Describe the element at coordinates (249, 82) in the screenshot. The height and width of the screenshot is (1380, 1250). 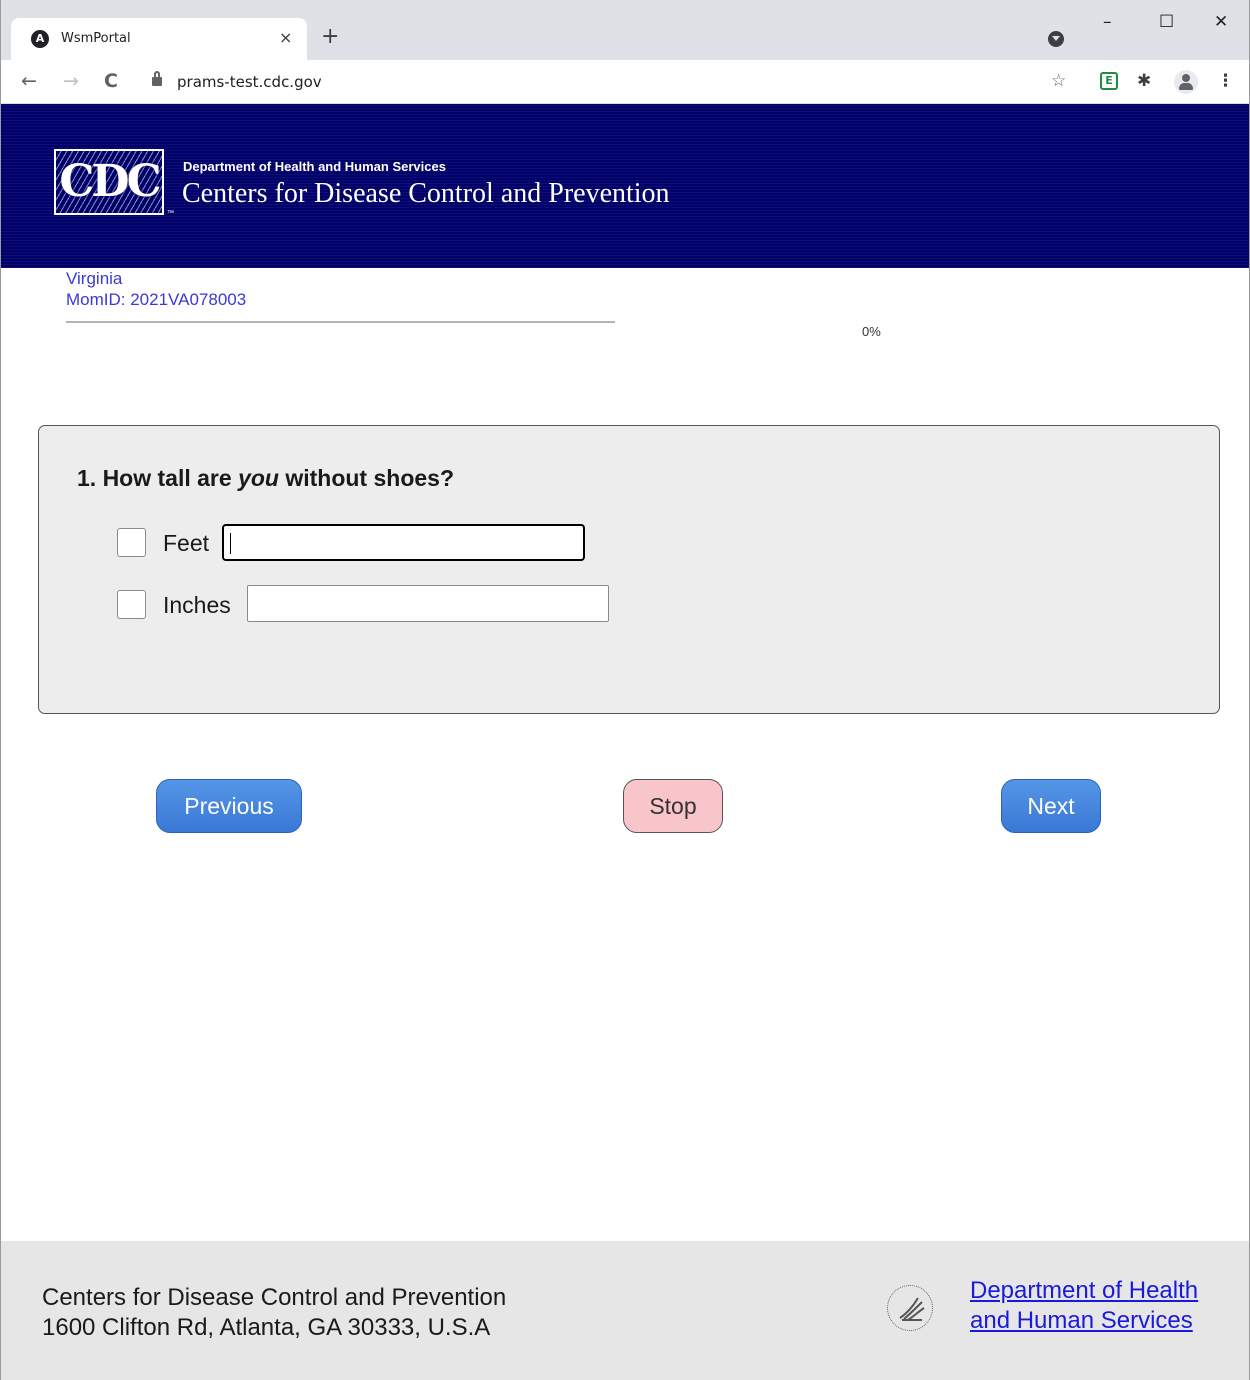
I see `address-bar: prams-test.cdc.gov` at that location.